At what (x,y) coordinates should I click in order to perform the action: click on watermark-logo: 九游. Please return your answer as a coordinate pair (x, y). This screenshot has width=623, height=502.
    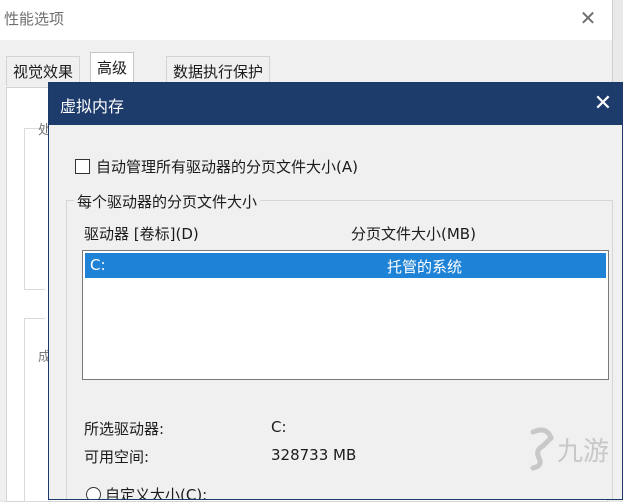
    Looking at the image, I should click on (569, 449).